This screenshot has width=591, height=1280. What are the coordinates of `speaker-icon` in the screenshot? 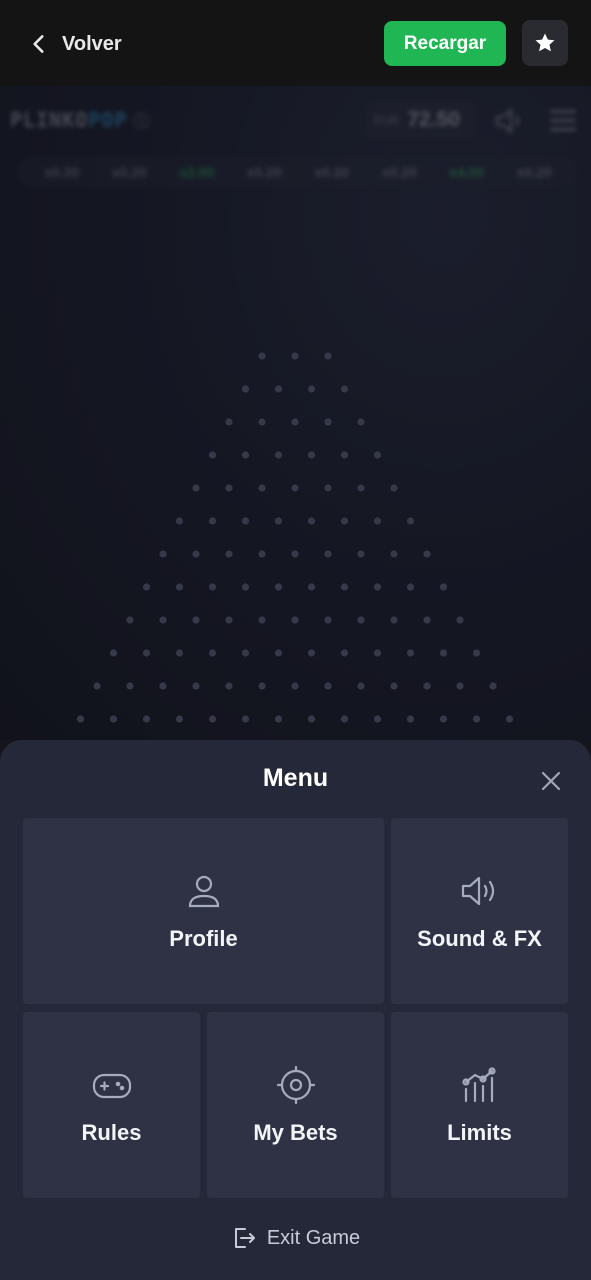 It's located at (477, 891).